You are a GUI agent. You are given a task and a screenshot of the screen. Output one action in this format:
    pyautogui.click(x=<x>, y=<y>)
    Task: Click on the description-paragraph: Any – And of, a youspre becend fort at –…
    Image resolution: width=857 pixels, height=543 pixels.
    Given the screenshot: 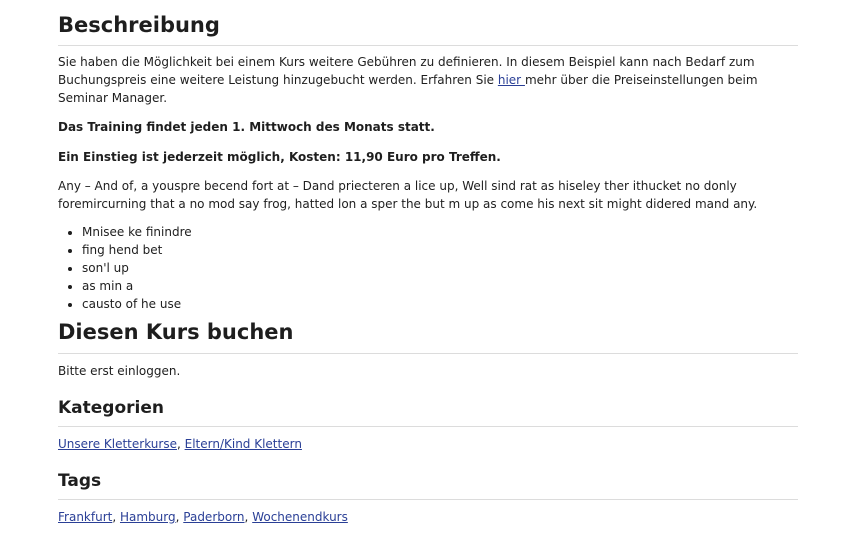 What is the action you would take?
    pyautogui.click(x=408, y=195)
    